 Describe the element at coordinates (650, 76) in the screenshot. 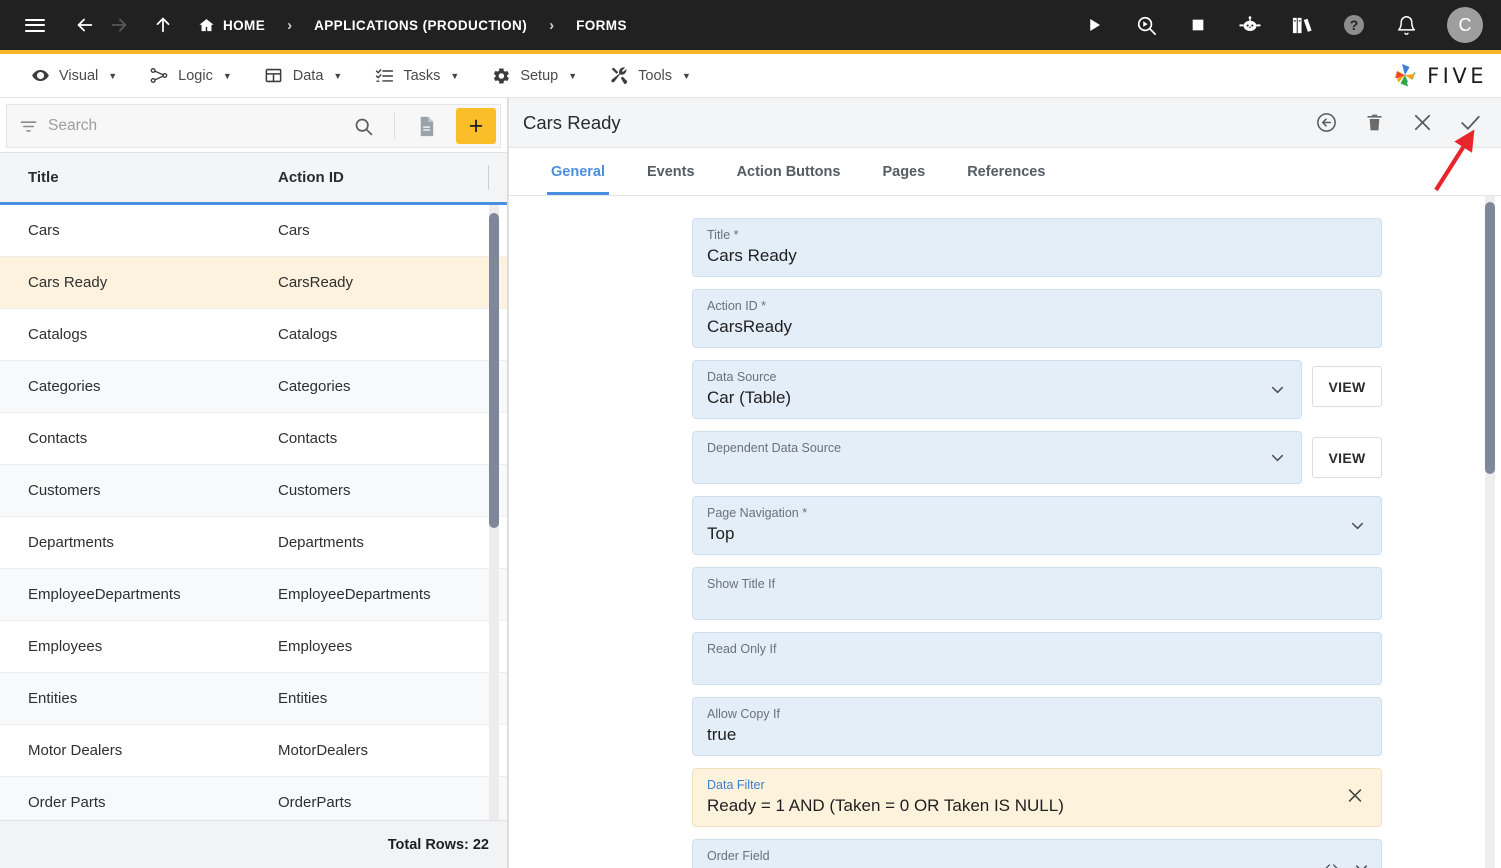

I see `menu-item-tools: Tools ▼` at that location.